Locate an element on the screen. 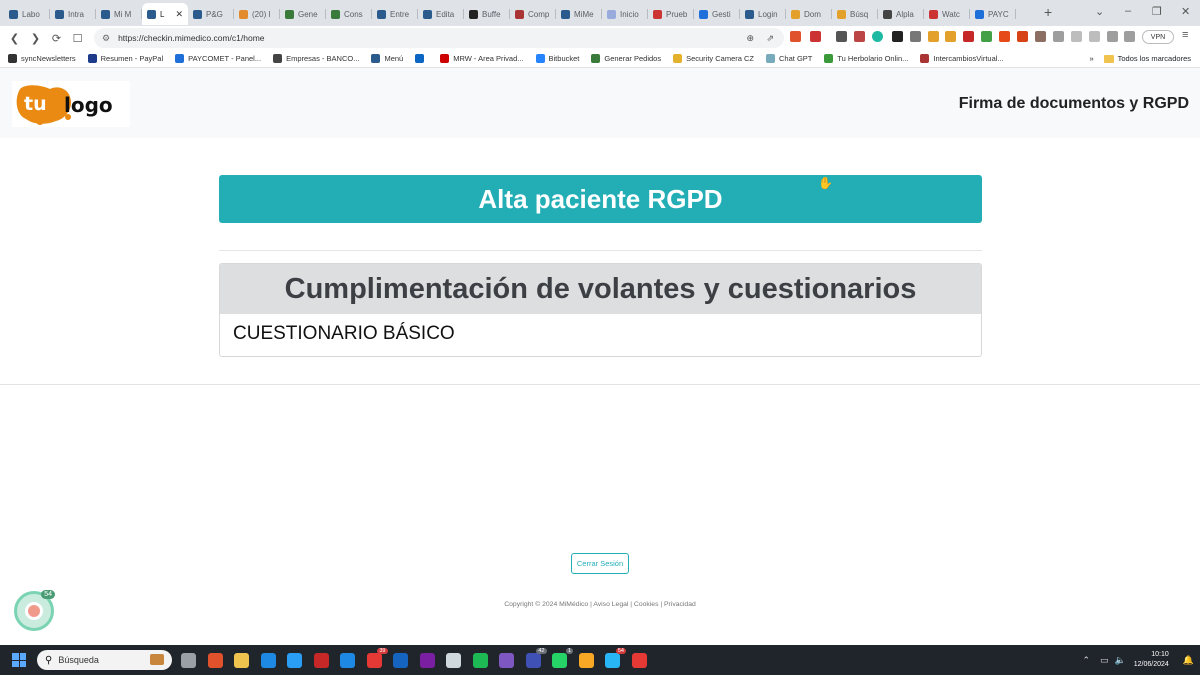  app-notify-icon: 39 is located at coordinates (377, 658).